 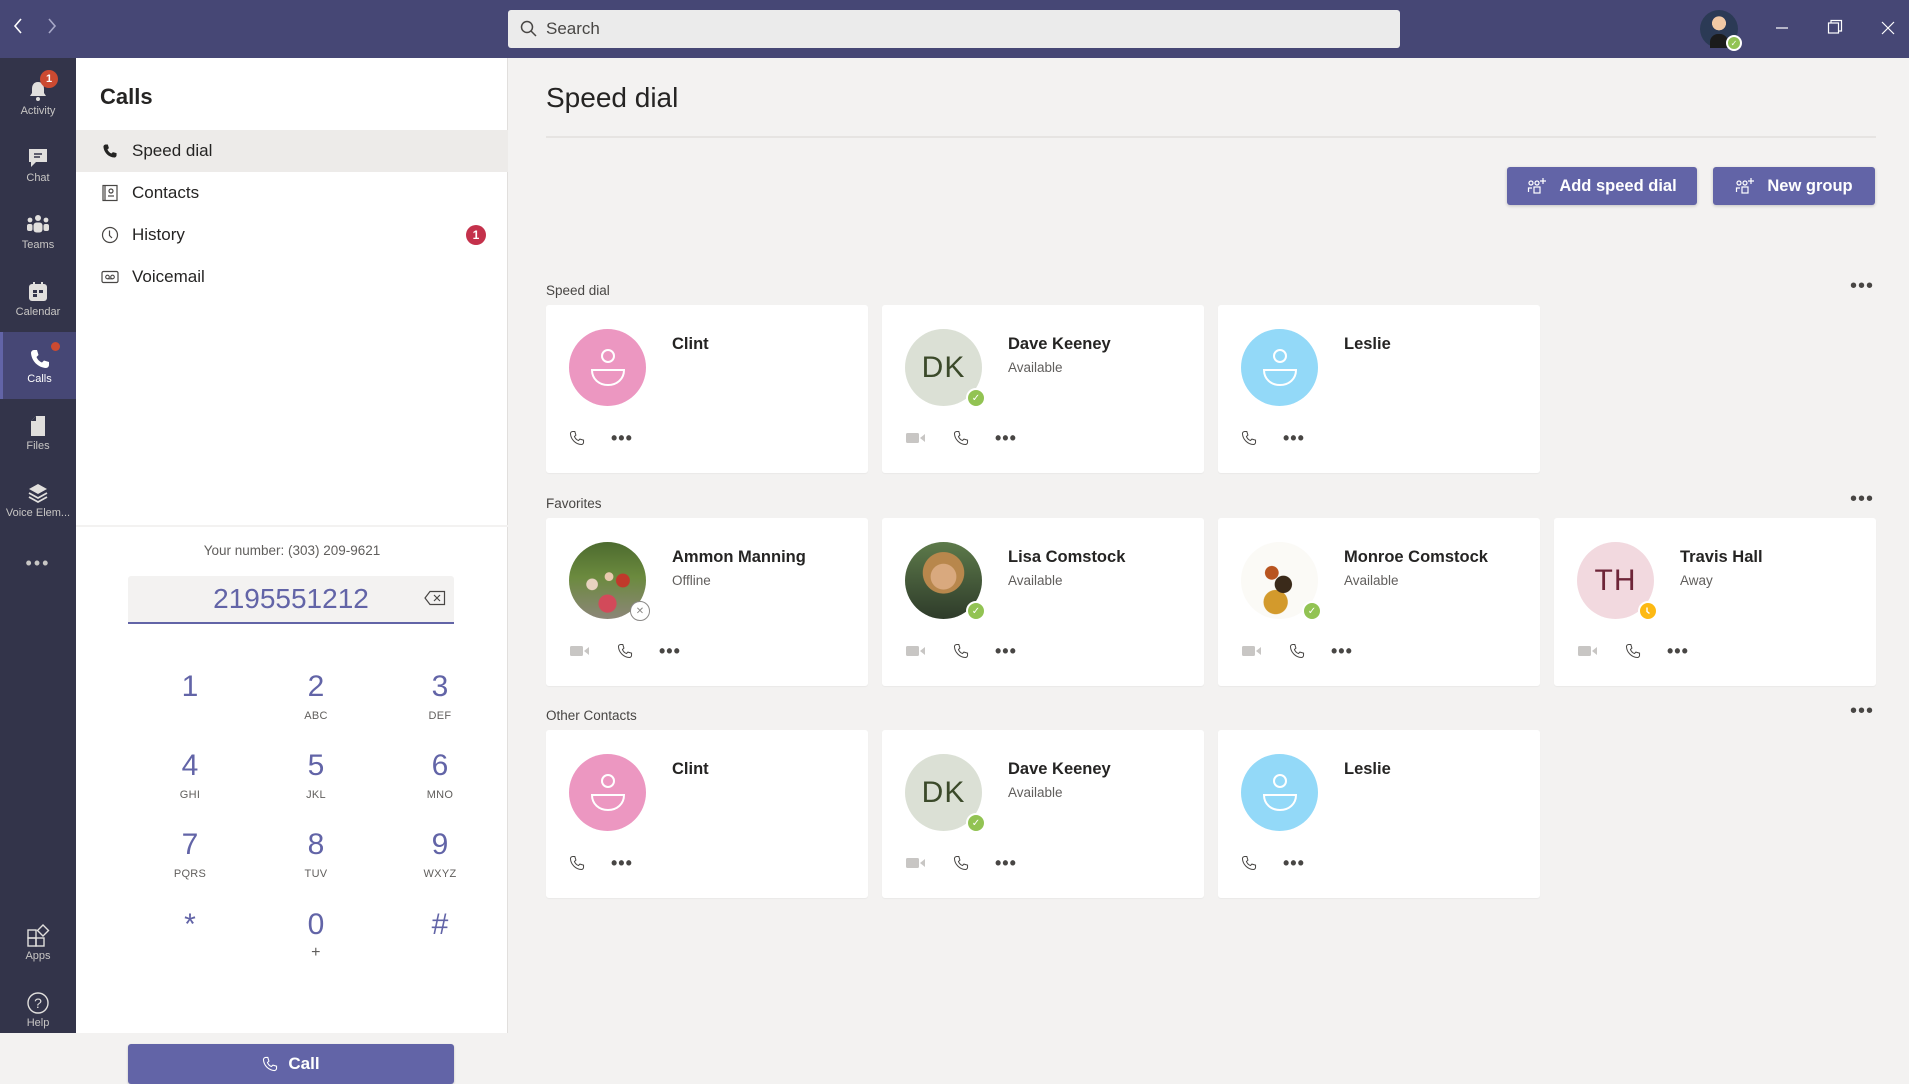 What do you see at coordinates (316, 705) in the screenshot?
I see `dial-key-2: 2 ABC` at bounding box center [316, 705].